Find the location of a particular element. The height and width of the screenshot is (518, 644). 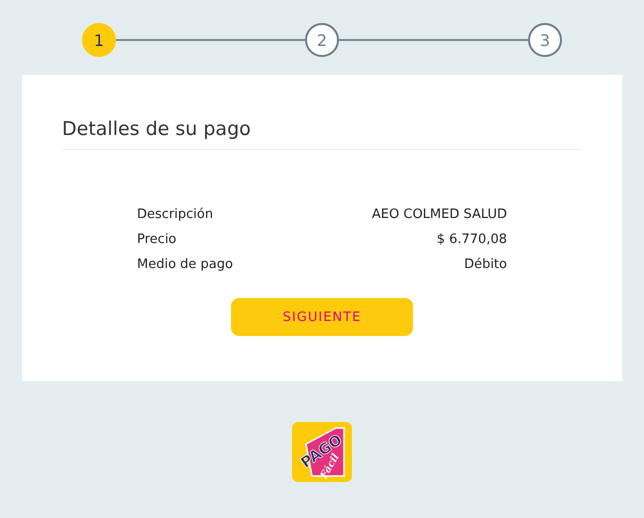

next-button: SIGUIENTE is located at coordinates (322, 317).